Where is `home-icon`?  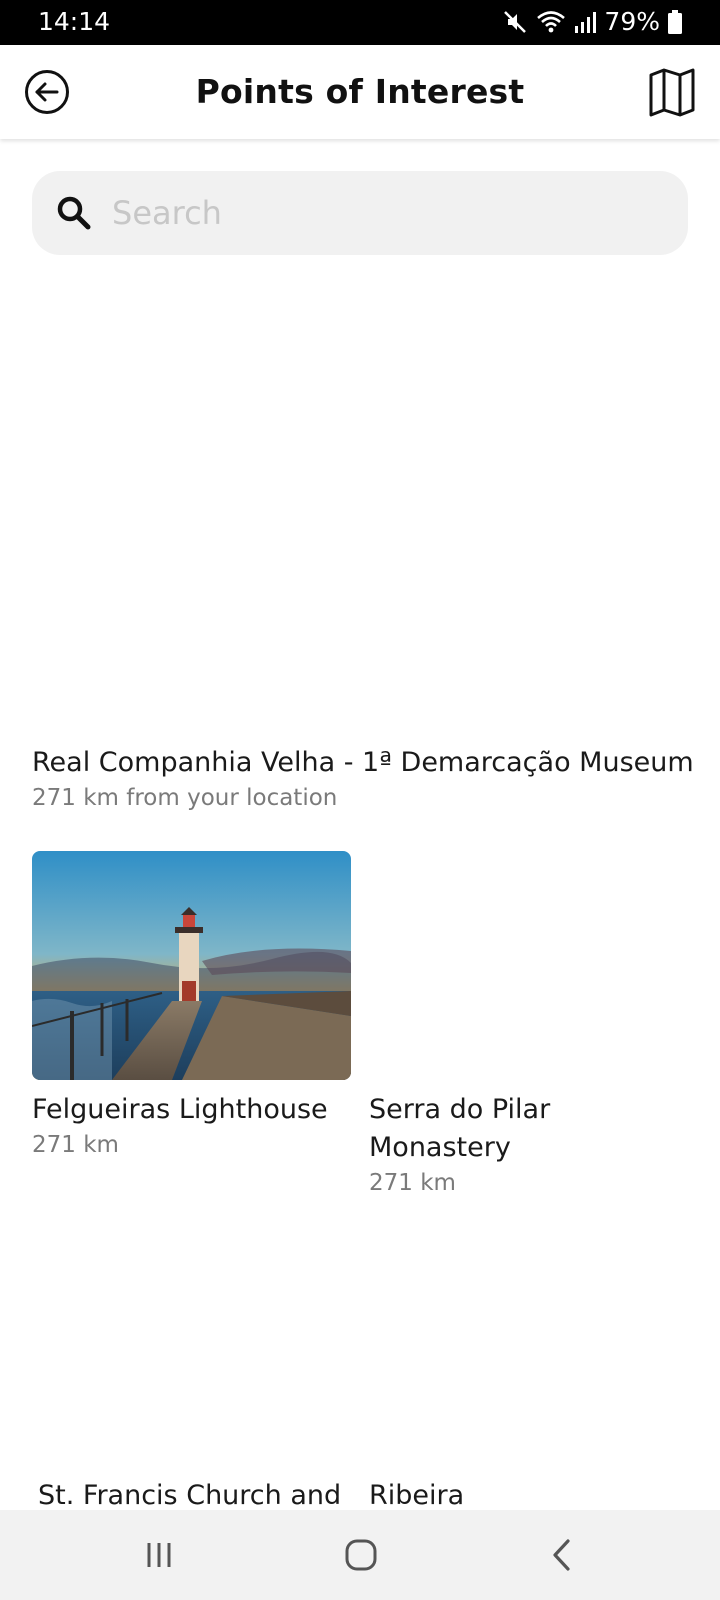 home-icon is located at coordinates (361, 1555).